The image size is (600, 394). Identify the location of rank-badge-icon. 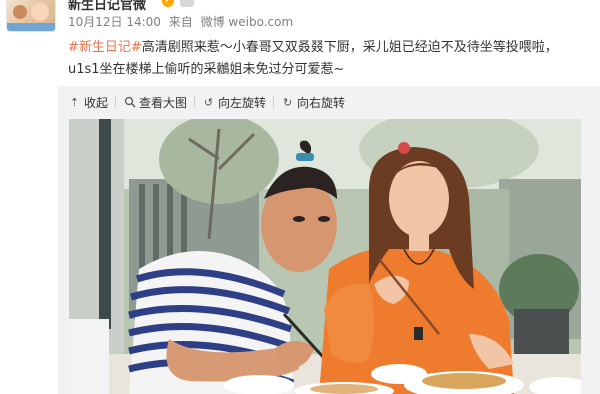
(187, 3).